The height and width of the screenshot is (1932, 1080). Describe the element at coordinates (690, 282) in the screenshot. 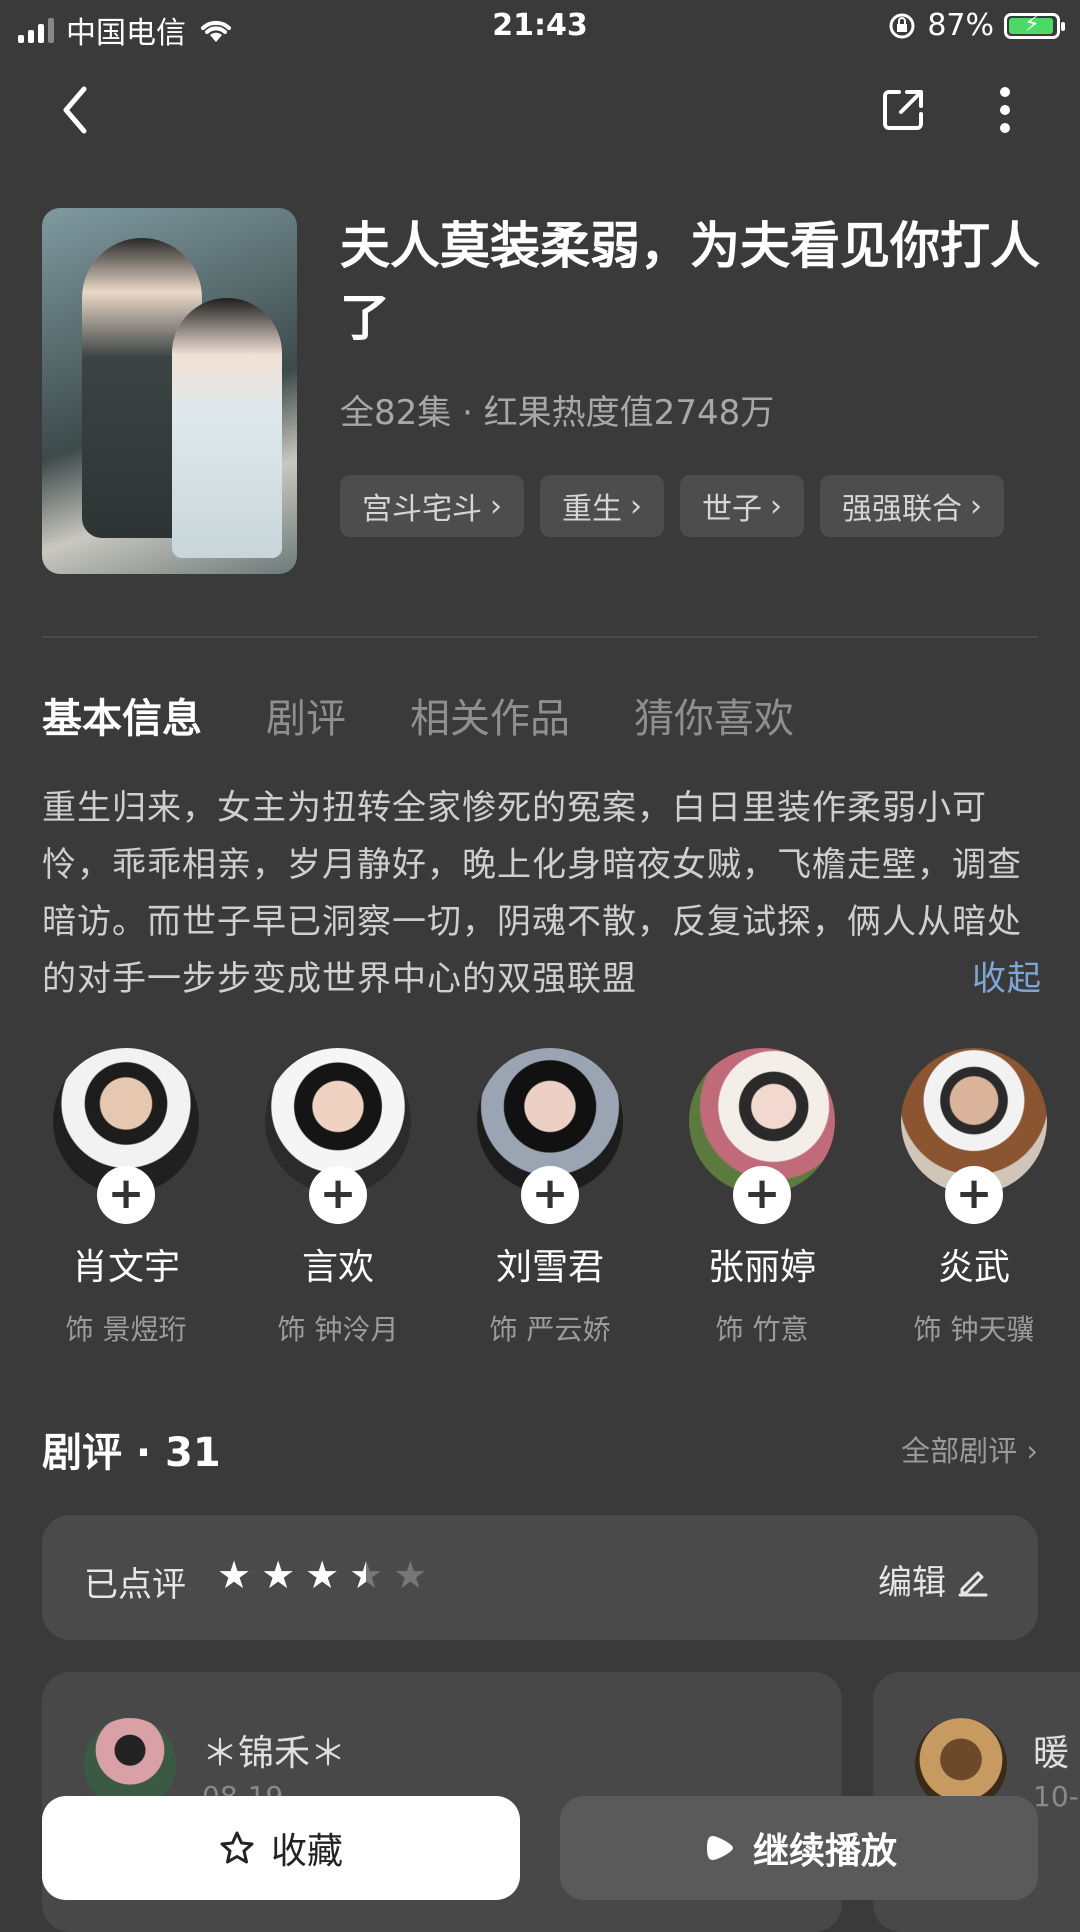

I see `show-title: 夫人莫装柔弱，为夫看见你打人了` at that location.